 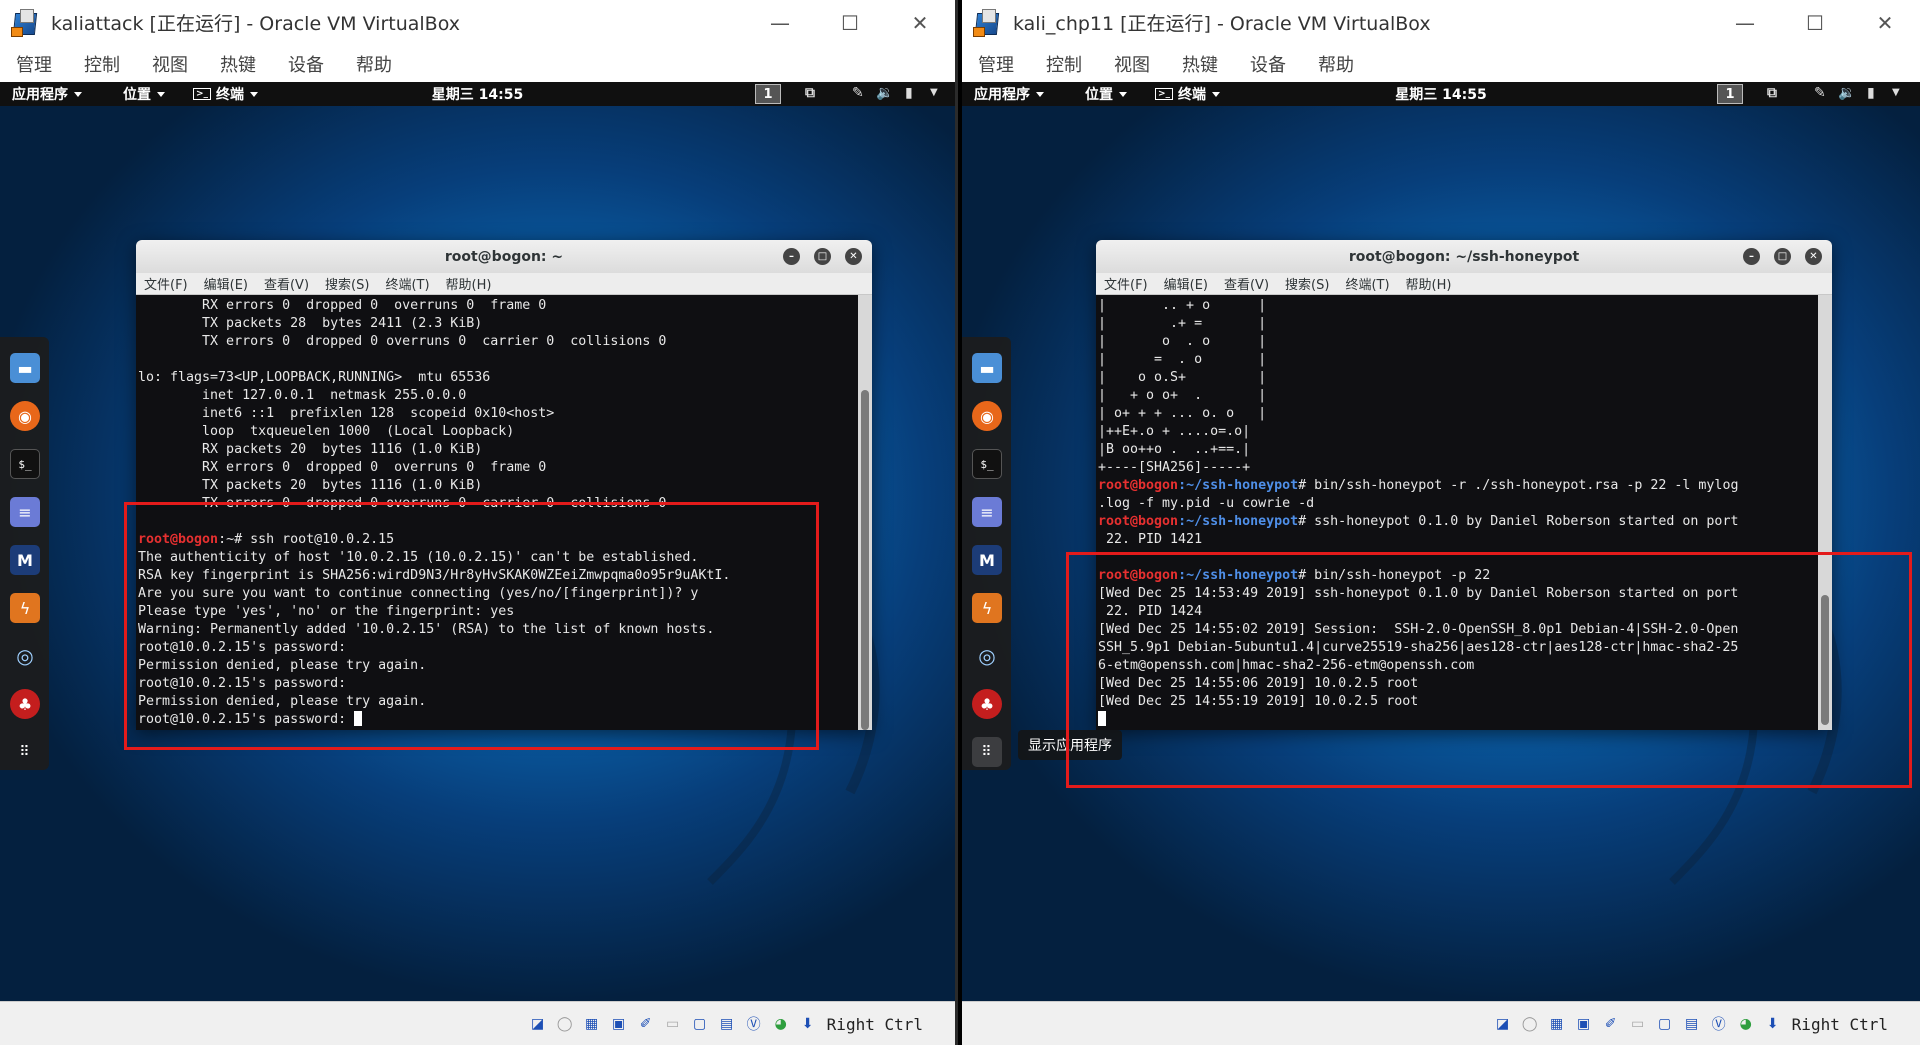 I want to click on video-capture-icon: ▤, so click(x=1692, y=1024).